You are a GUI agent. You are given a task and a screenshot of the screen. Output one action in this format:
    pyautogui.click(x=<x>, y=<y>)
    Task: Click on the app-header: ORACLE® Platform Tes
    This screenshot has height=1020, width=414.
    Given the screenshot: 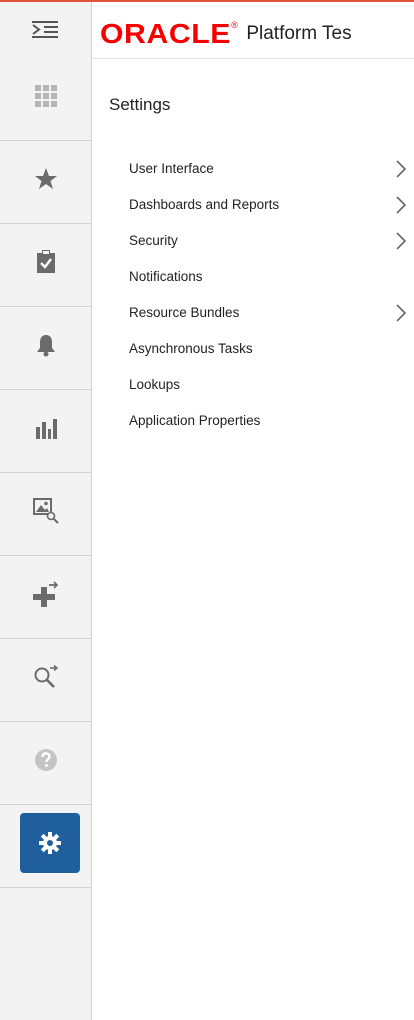 What is the action you would take?
    pyautogui.click(x=207, y=31)
    